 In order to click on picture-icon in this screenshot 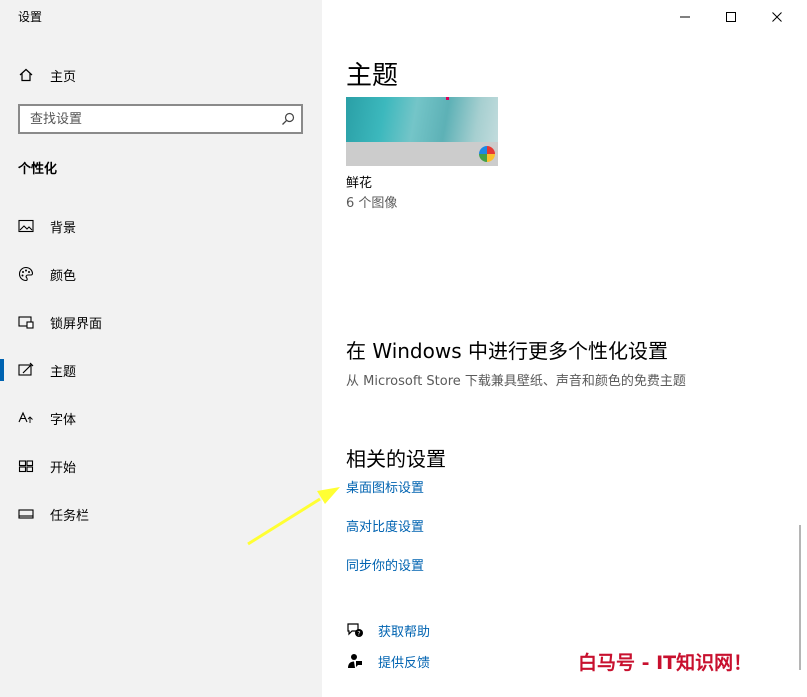, I will do `click(26, 226)`.